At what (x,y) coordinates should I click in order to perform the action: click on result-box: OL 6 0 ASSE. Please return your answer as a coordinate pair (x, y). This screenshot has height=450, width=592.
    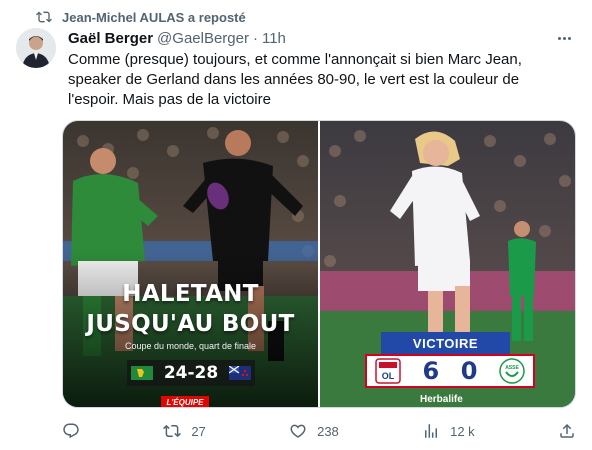
    Looking at the image, I should click on (450, 371).